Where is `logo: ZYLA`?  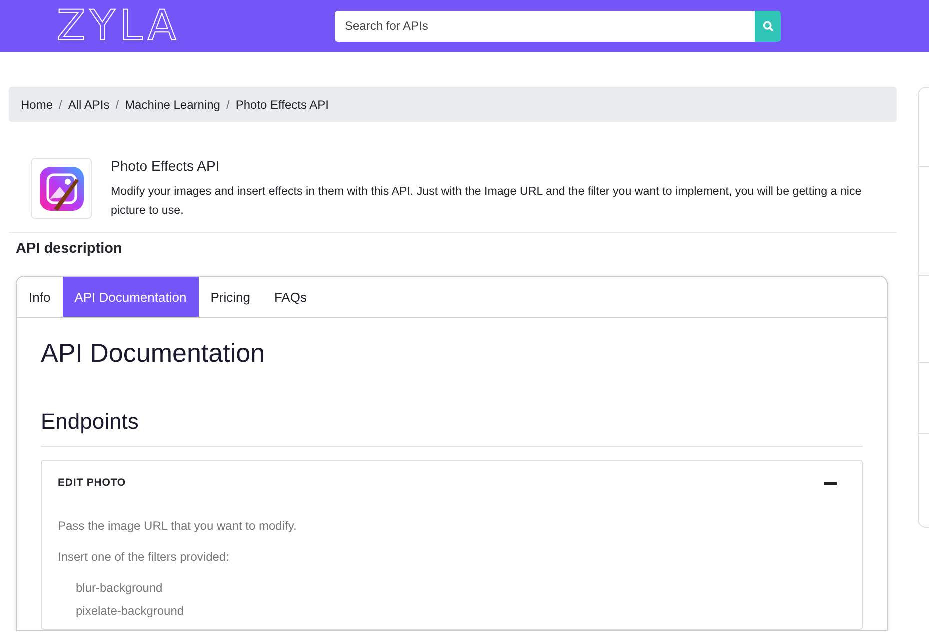 logo: ZYLA is located at coordinates (196, 26).